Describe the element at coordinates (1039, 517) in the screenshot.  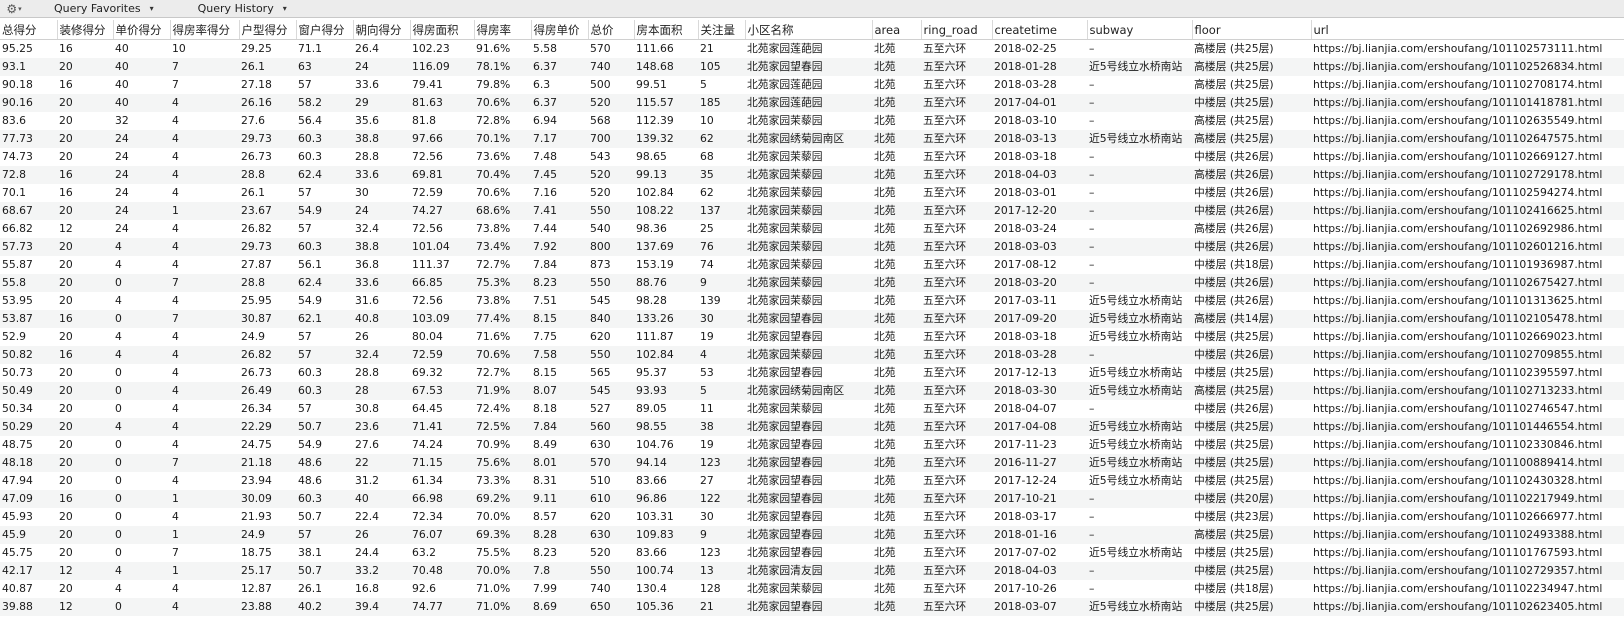
I see `table-cell: 2018-03-17` at that location.